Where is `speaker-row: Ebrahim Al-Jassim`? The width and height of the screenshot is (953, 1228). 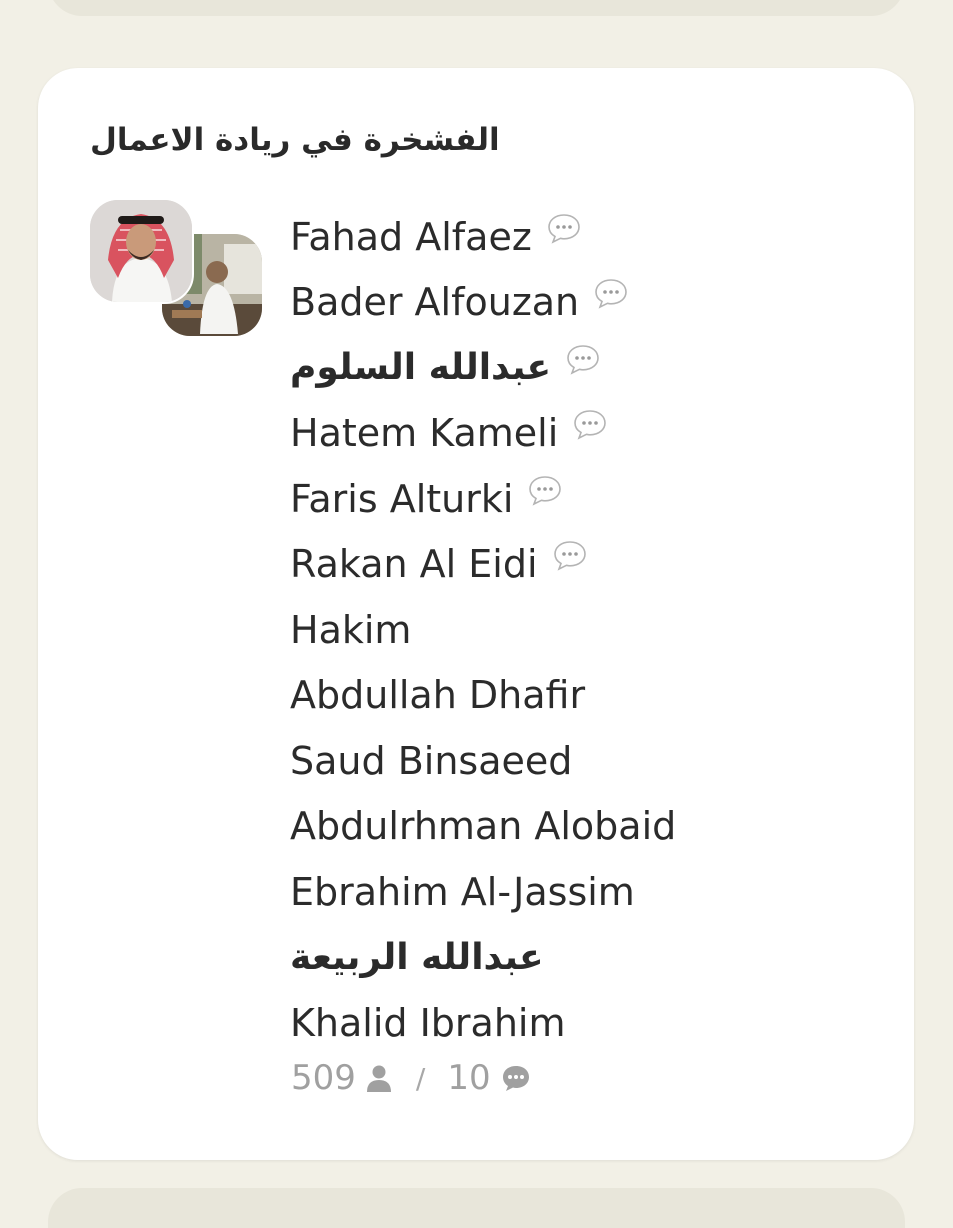
speaker-row: Ebrahim Al-Jassim is located at coordinates (483, 892).